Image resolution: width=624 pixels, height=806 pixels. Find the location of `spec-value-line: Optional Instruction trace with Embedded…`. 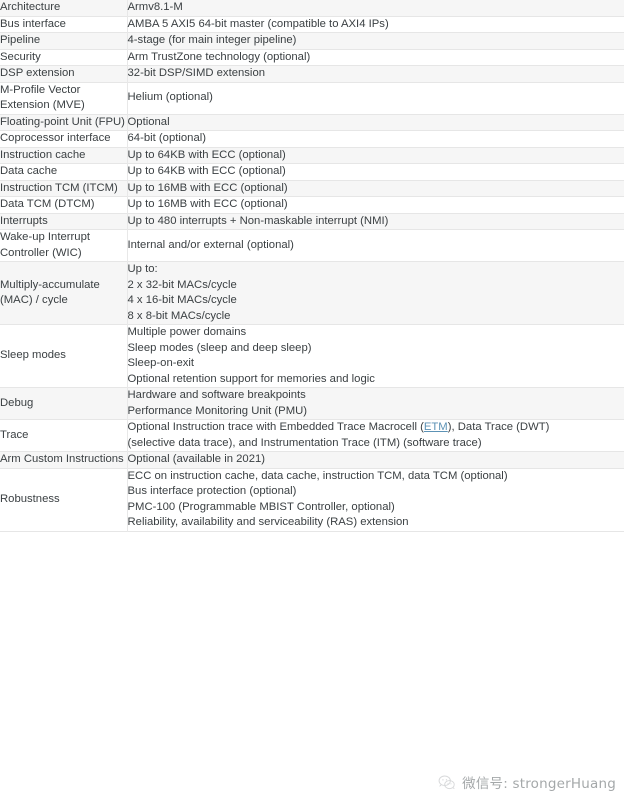

spec-value-line: Optional Instruction trace with Embedded… is located at coordinates (338, 427).